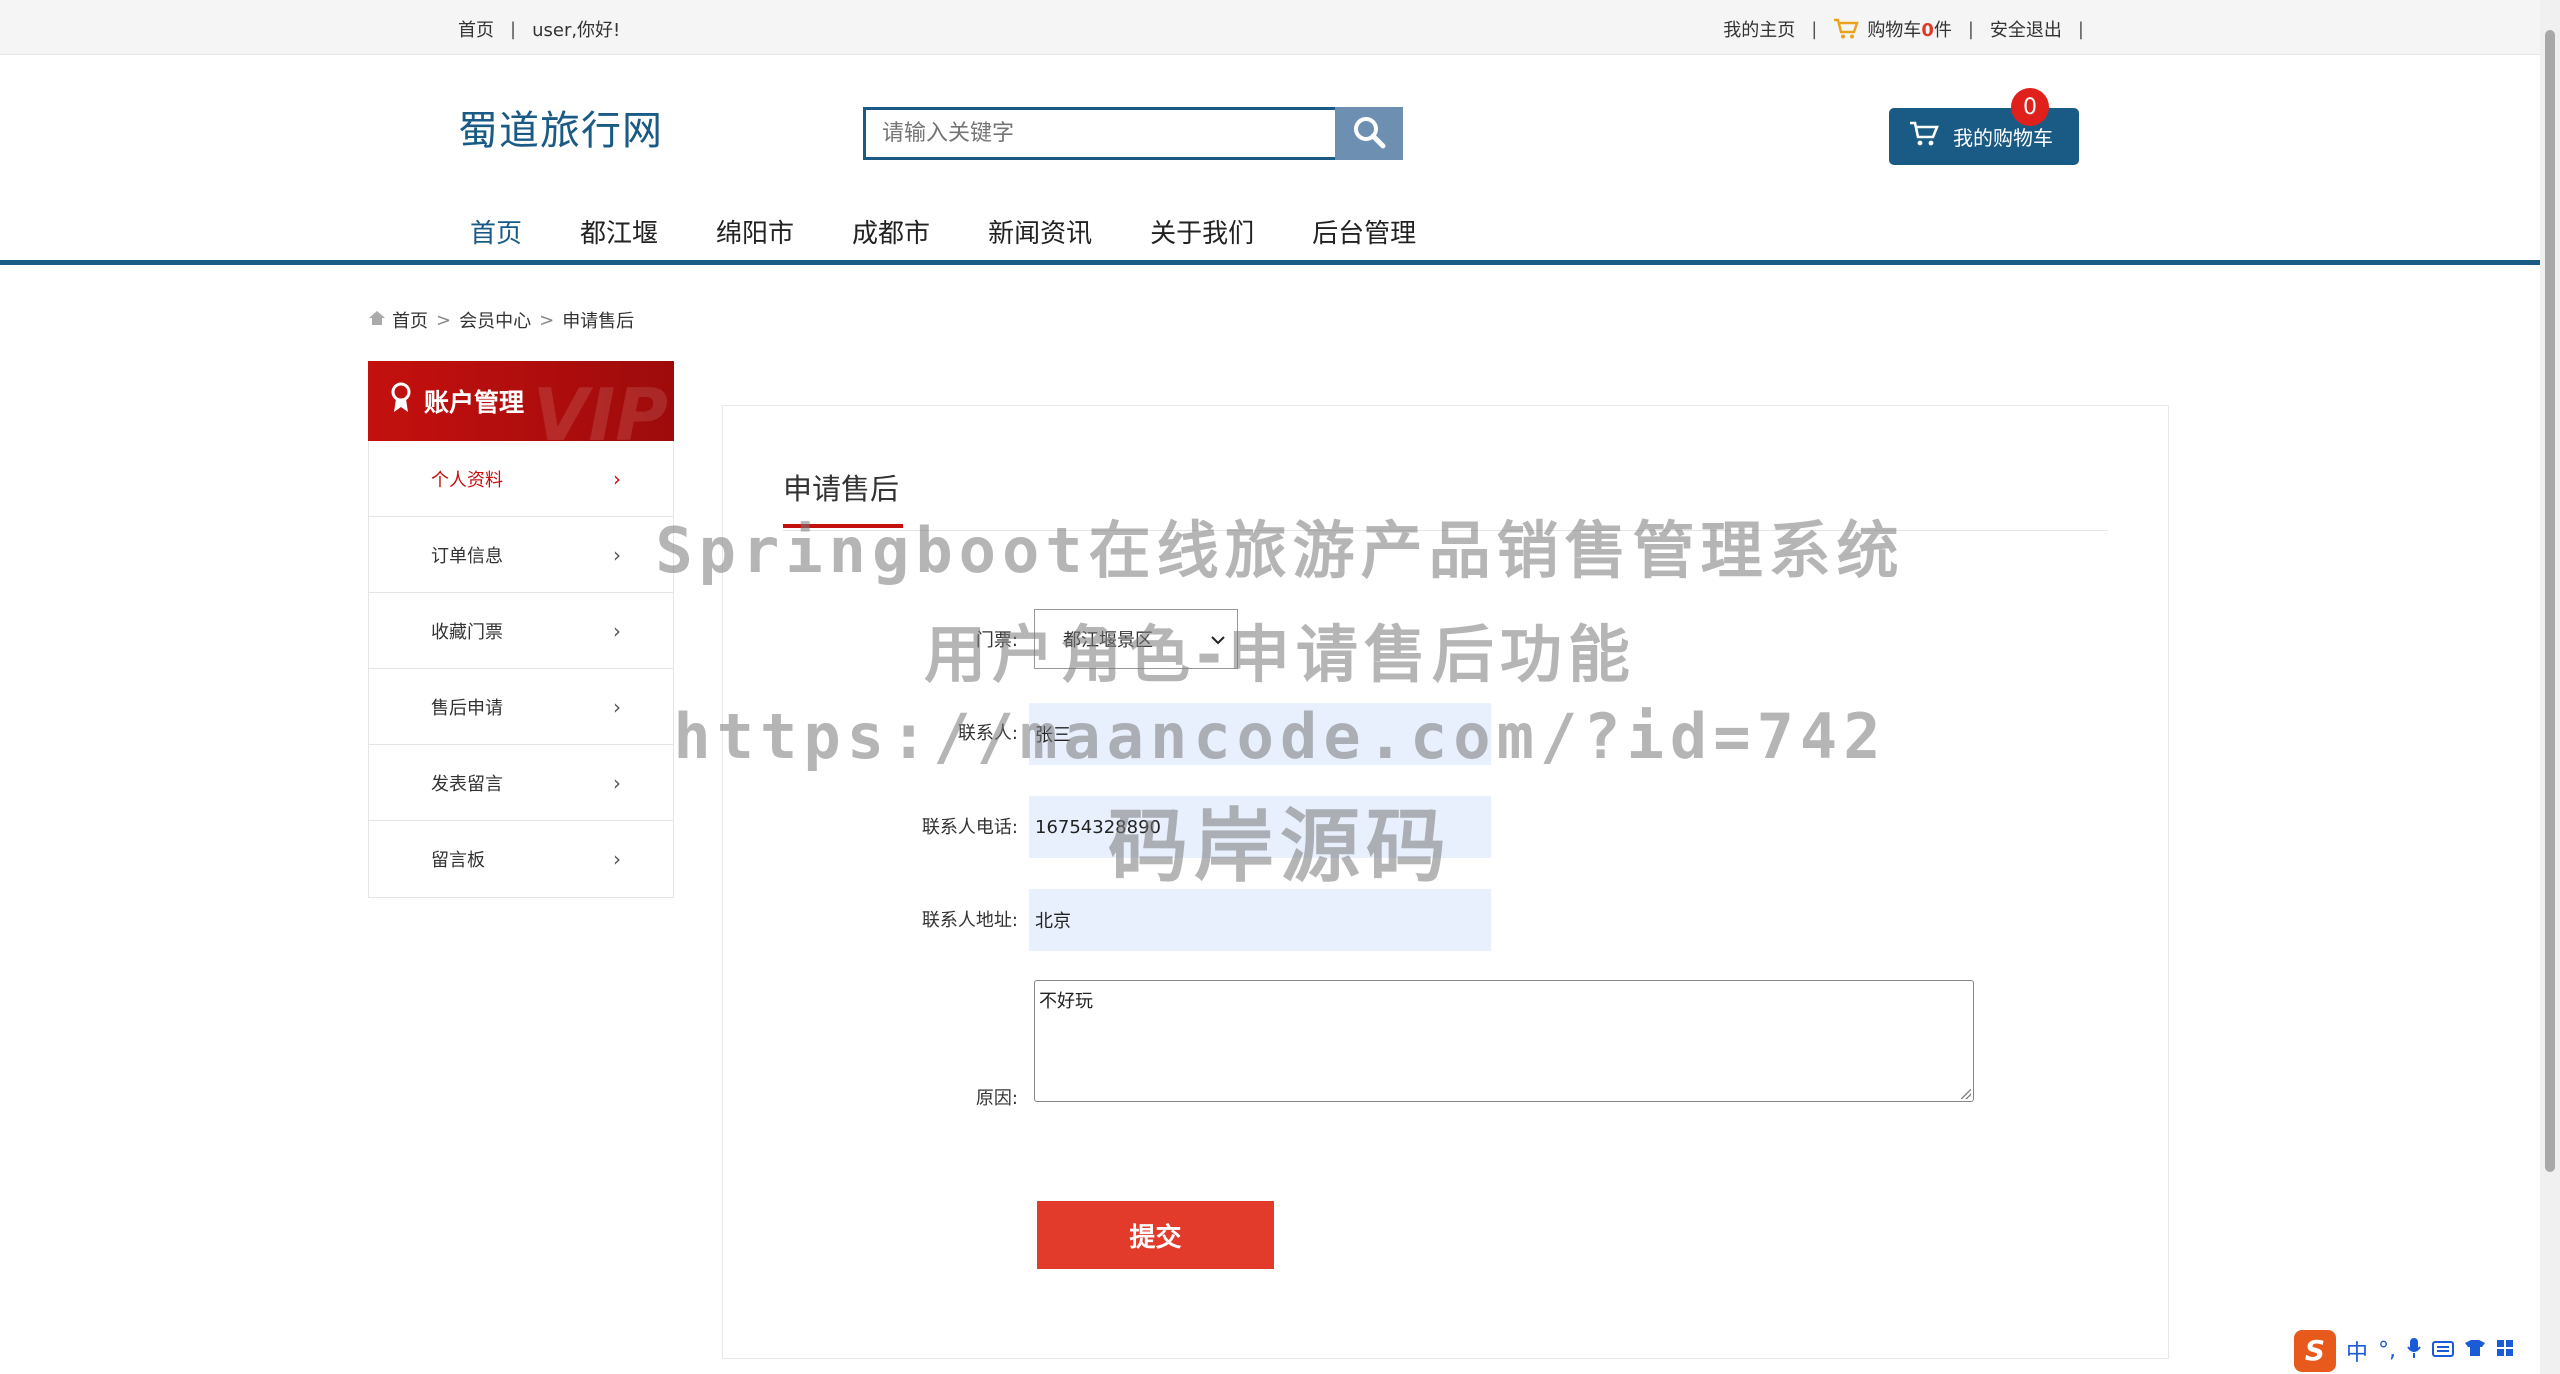 The image size is (2560, 1374). What do you see at coordinates (521, 783) in the screenshot?
I see `sidebar-item-post-message: 发表留言 ›` at bounding box center [521, 783].